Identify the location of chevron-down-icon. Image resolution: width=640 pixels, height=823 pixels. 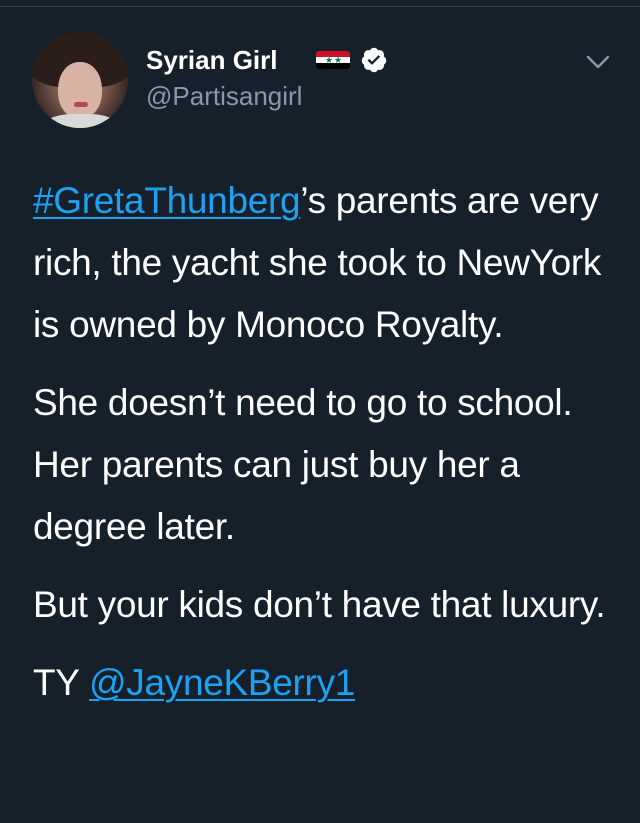
(598, 62).